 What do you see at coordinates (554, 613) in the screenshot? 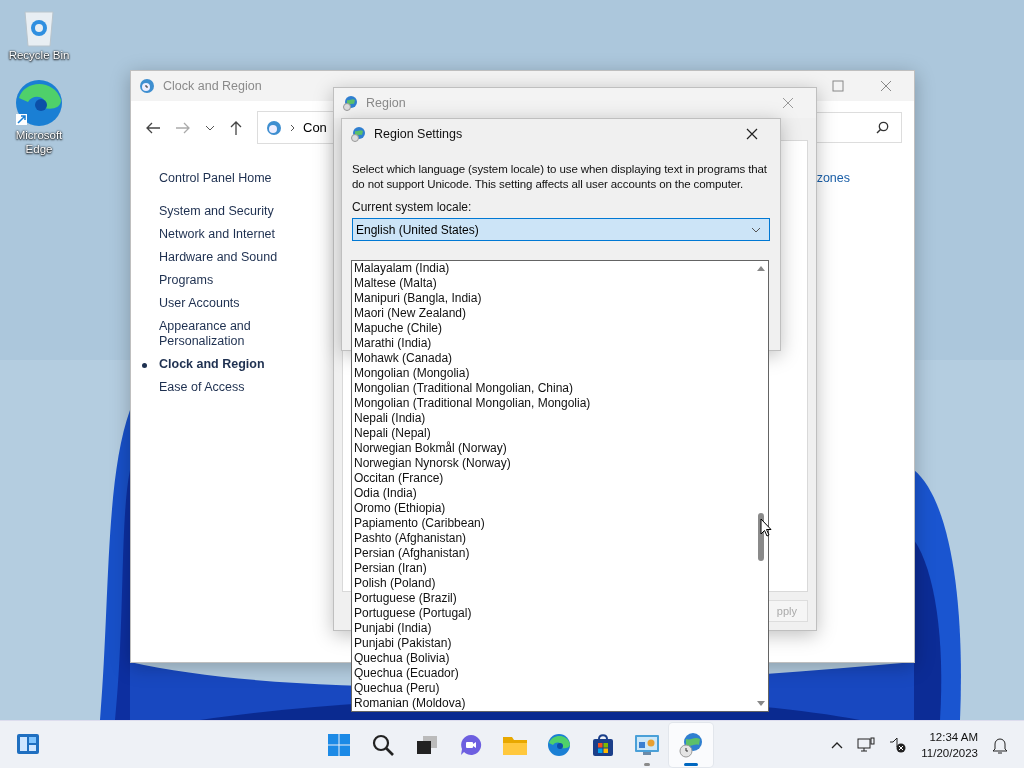
I see `dropdown-option: Portuguese (Portugal)` at bounding box center [554, 613].